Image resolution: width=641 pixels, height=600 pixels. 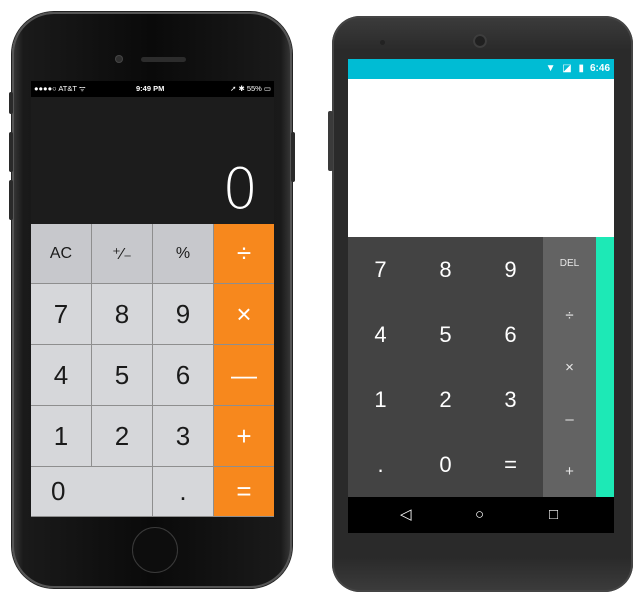 I want to click on android-operator-button: ×, so click(x=569, y=367).